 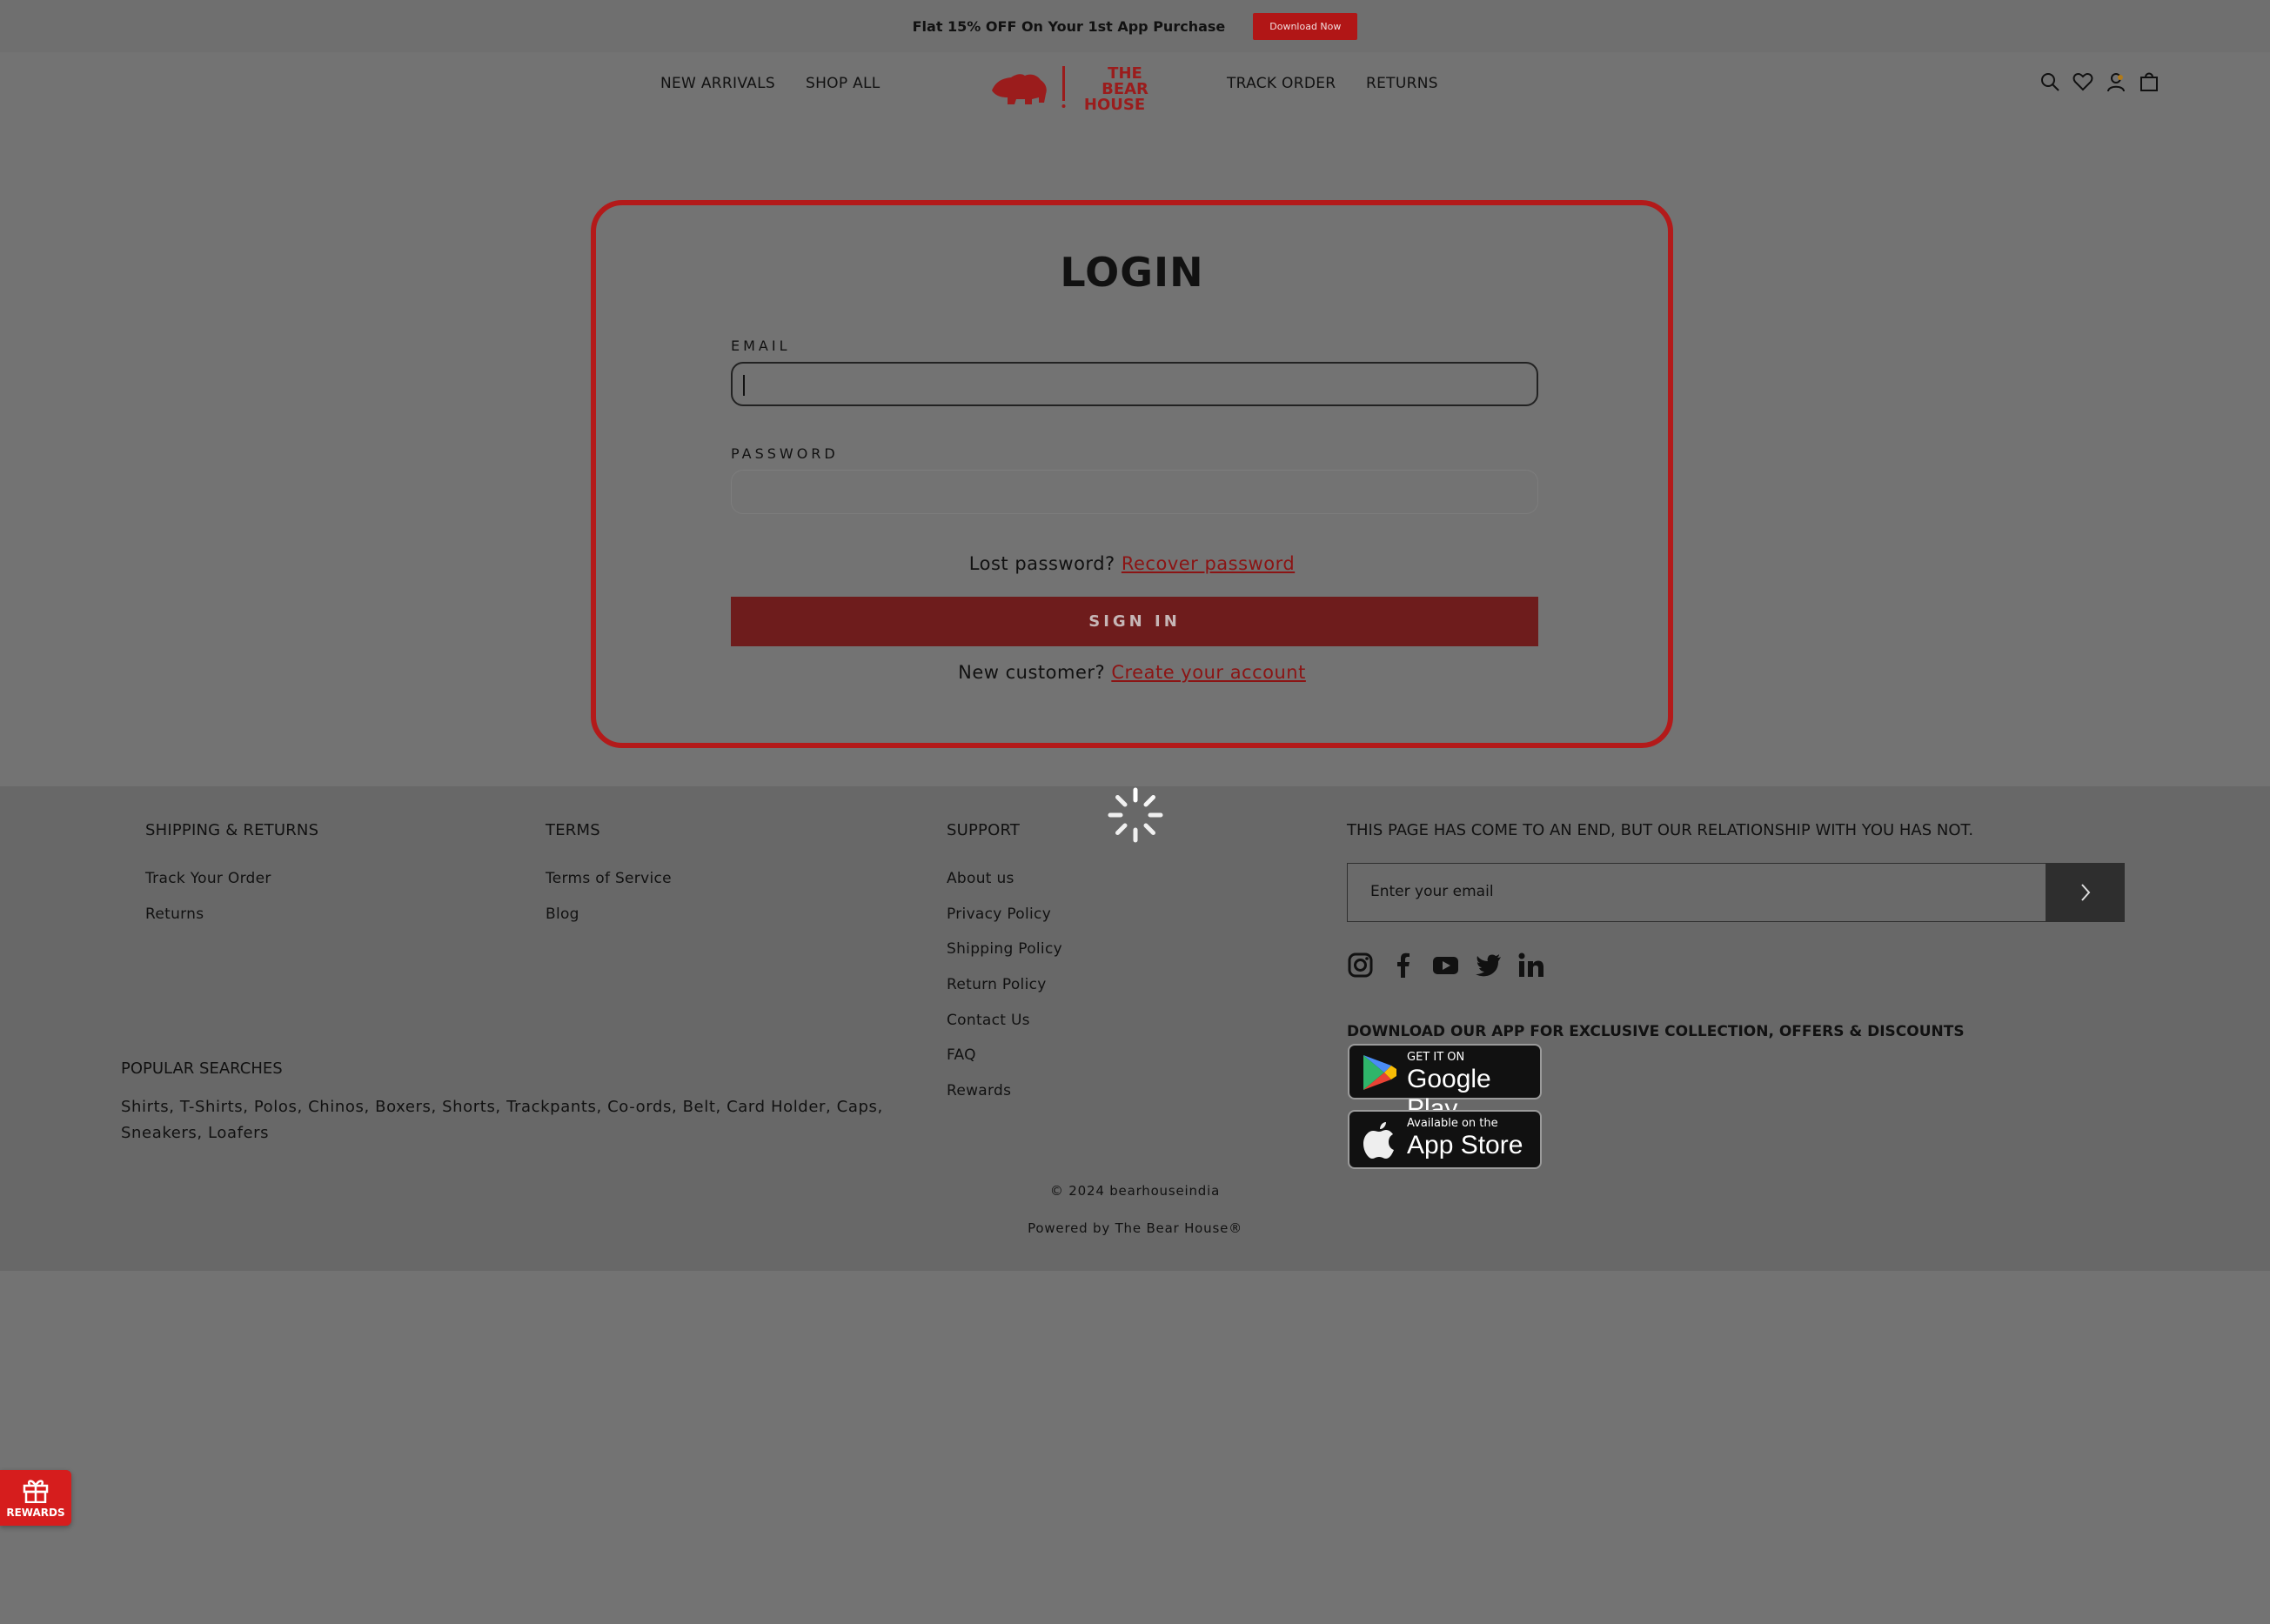 I want to click on email-label: EMAIL, so click(x=761, y=346).